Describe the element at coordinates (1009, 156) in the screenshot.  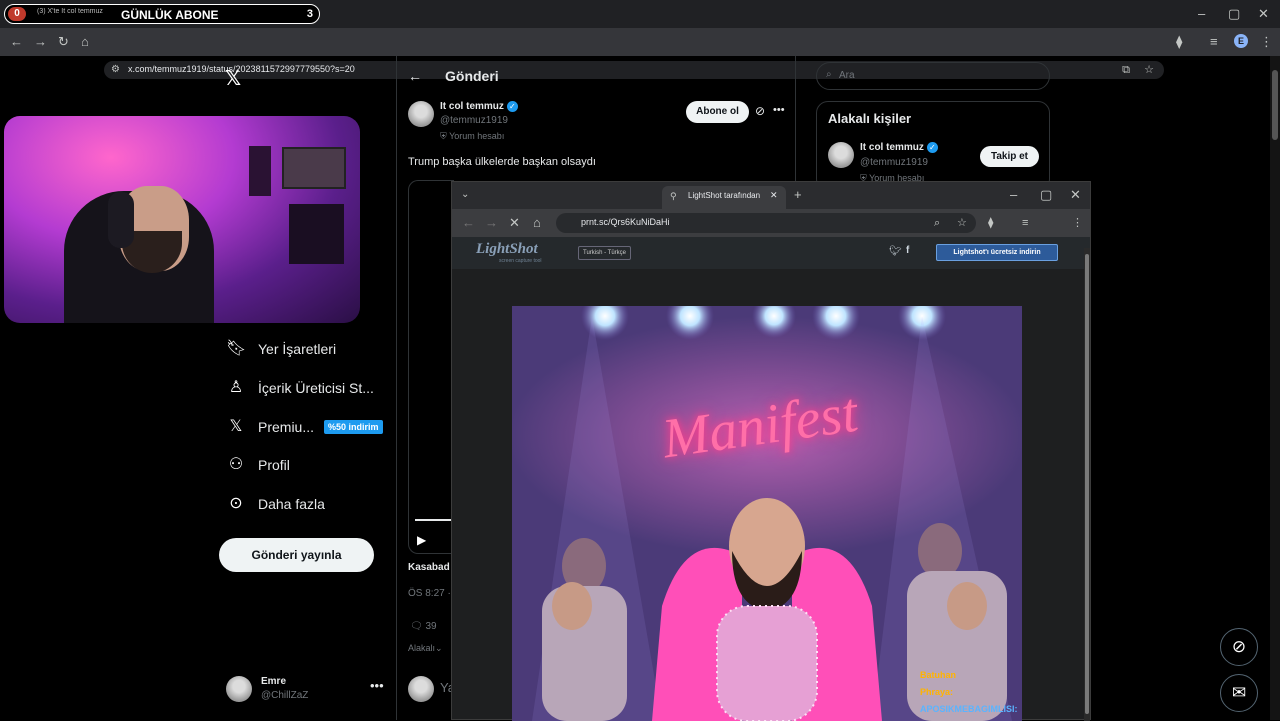
I see `follow-button: Takip et` at that location.